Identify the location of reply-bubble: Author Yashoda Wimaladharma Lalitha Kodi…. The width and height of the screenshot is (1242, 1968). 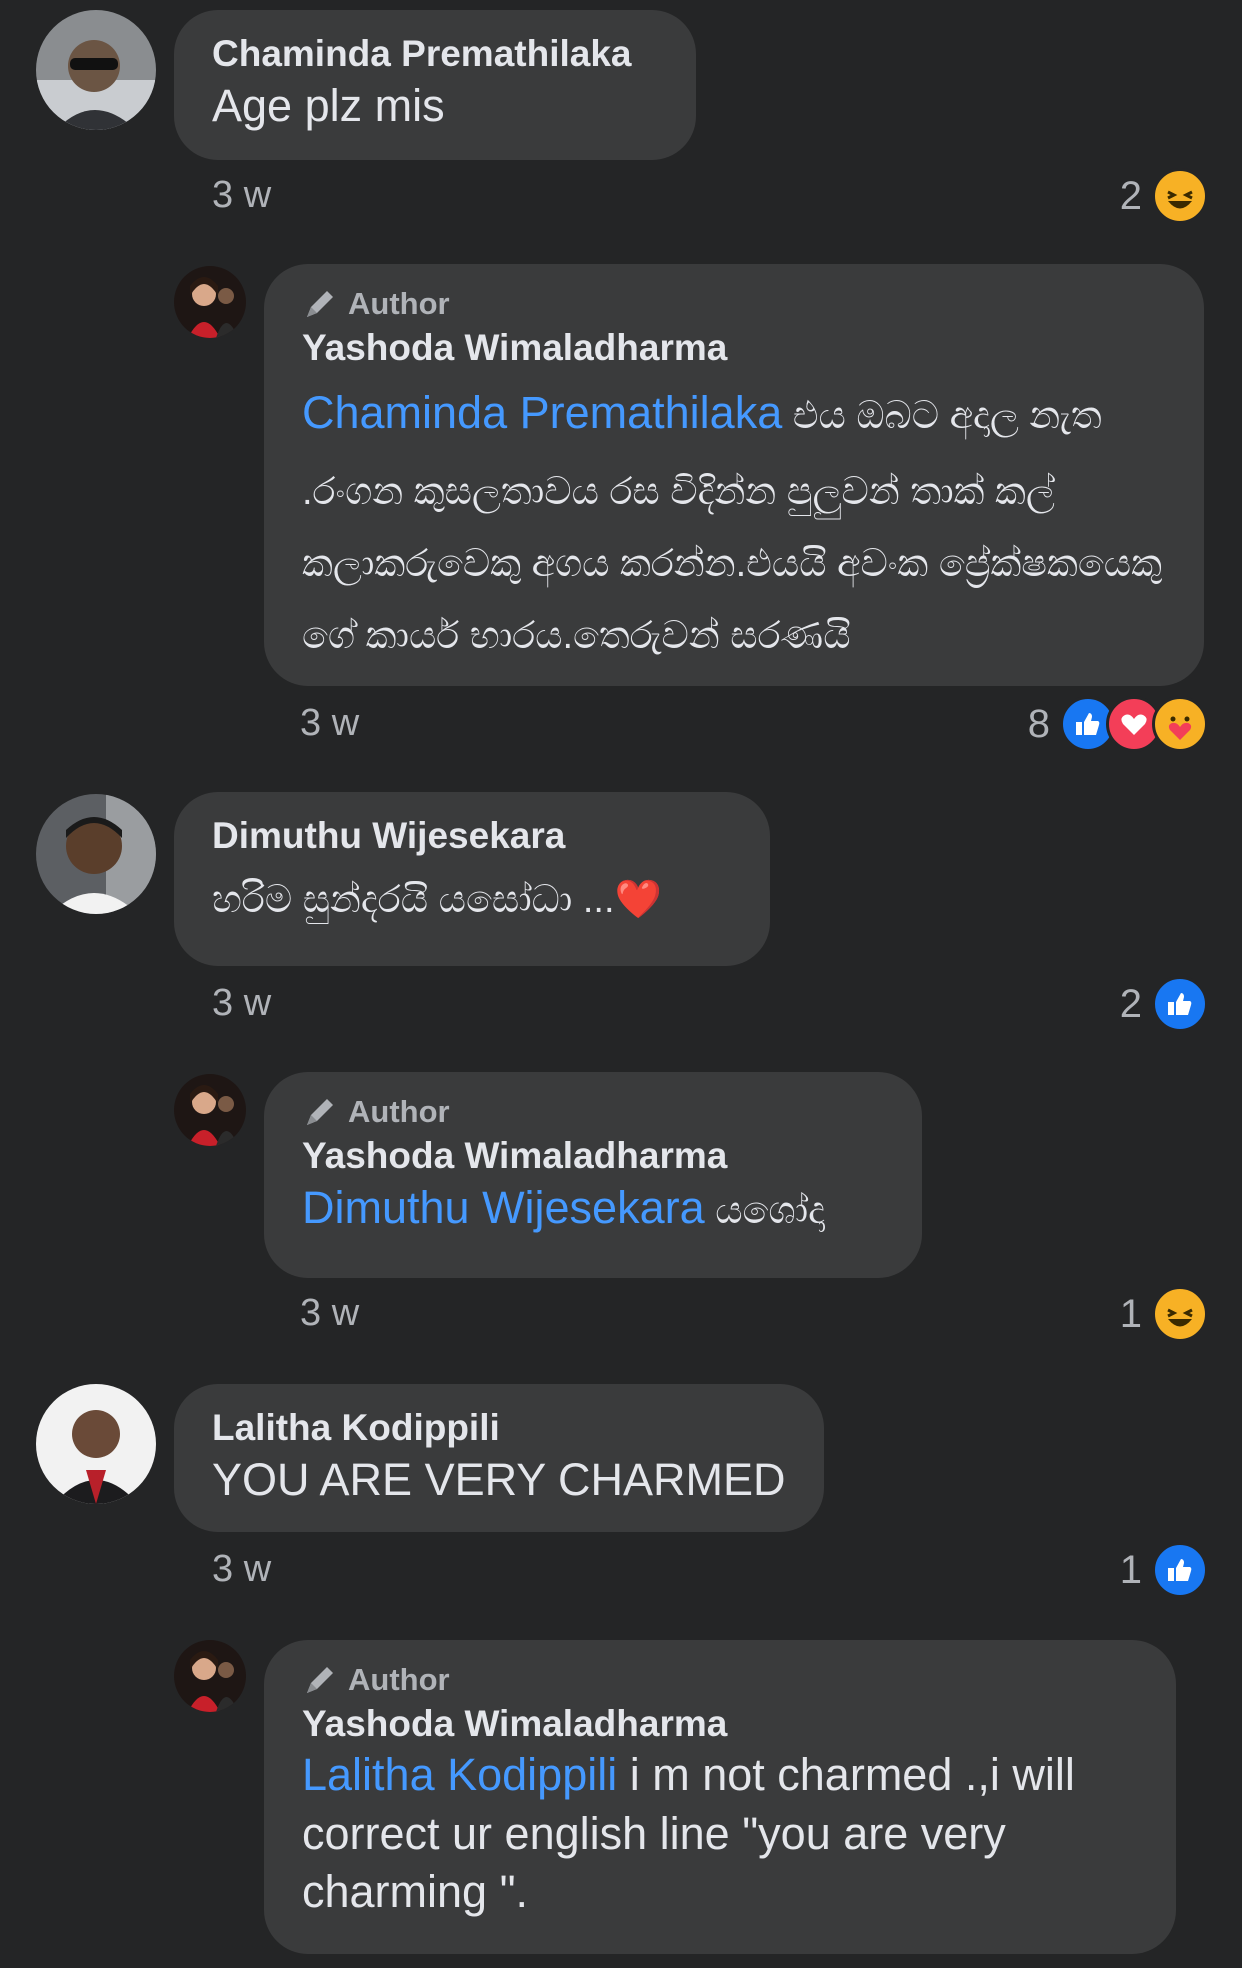
(720, 1797).